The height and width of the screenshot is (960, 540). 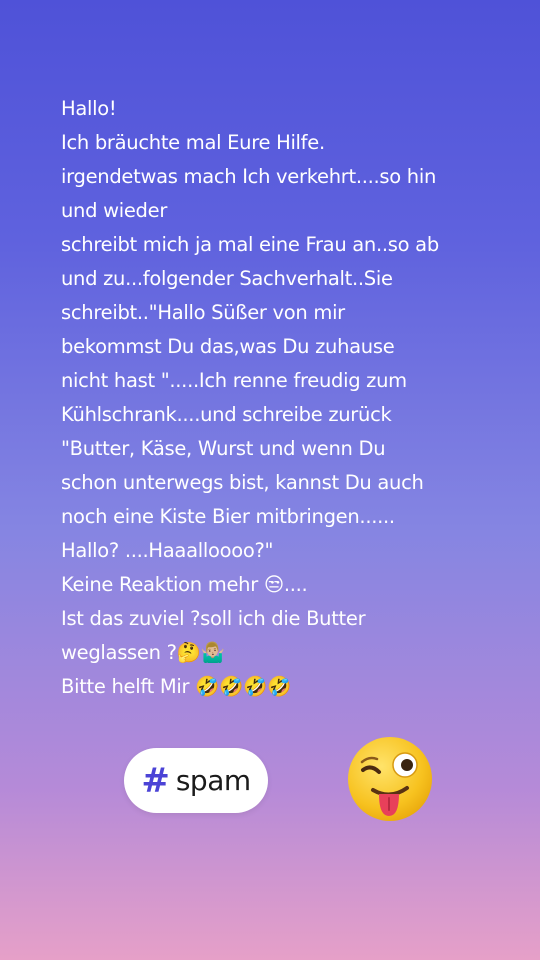 I want to click on hashtag-icon: #, so click(x=155, y=780).